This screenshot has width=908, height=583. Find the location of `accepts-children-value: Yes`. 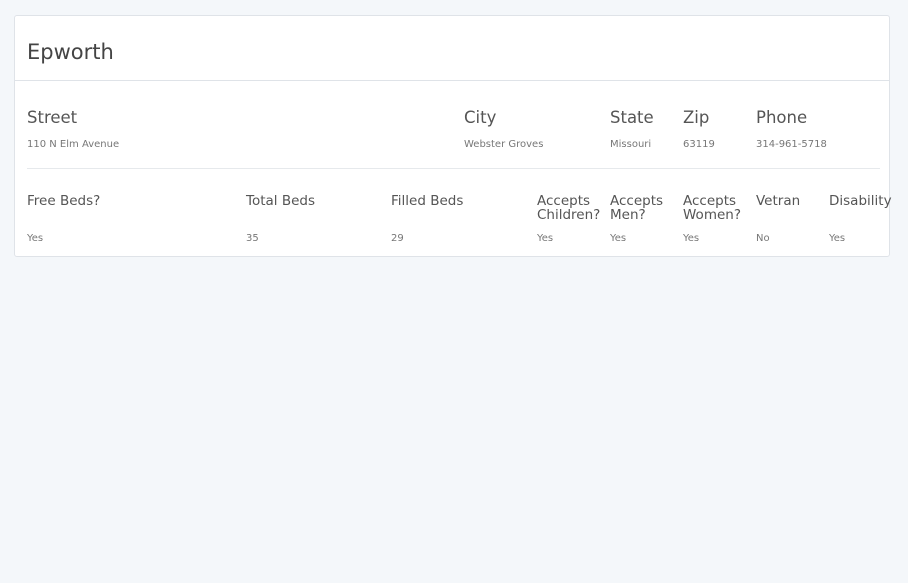

accepts-children-value: Yes is located at coordinates (545, 238).